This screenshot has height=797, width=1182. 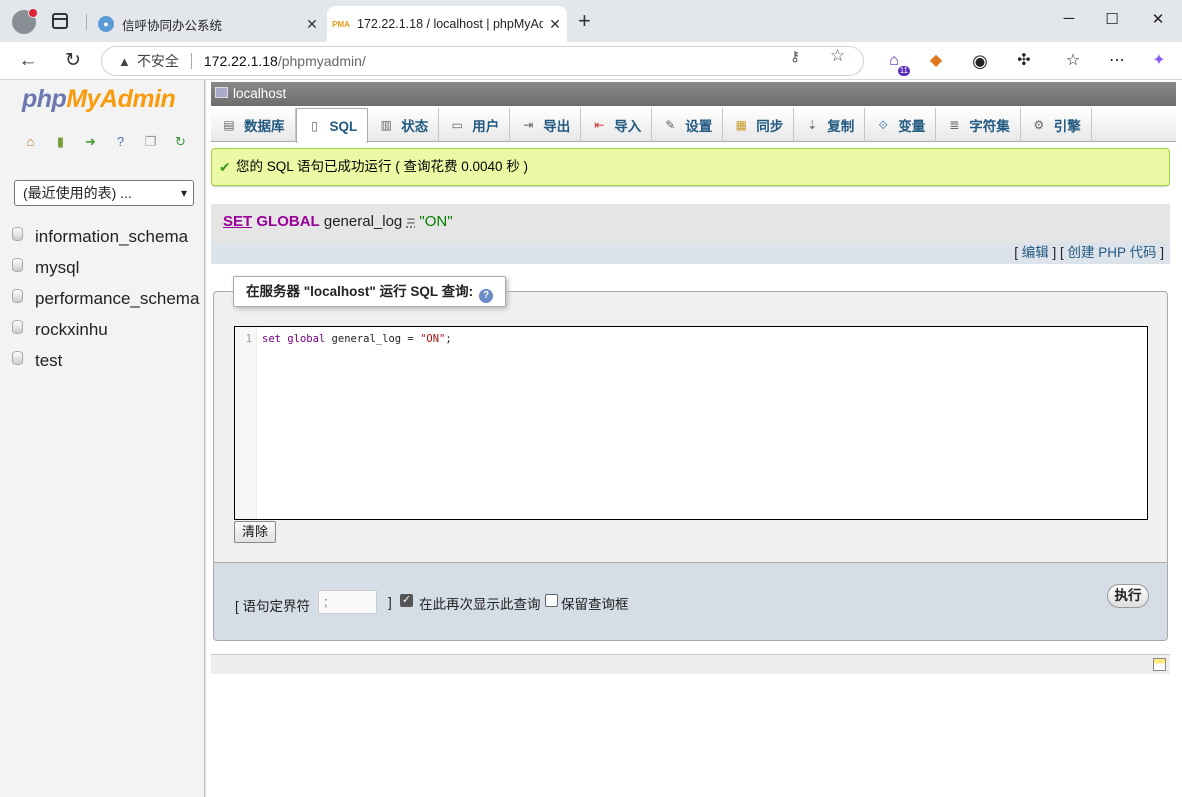 I want to click on edit-link: 编辑, so click(x=1035, y=252).